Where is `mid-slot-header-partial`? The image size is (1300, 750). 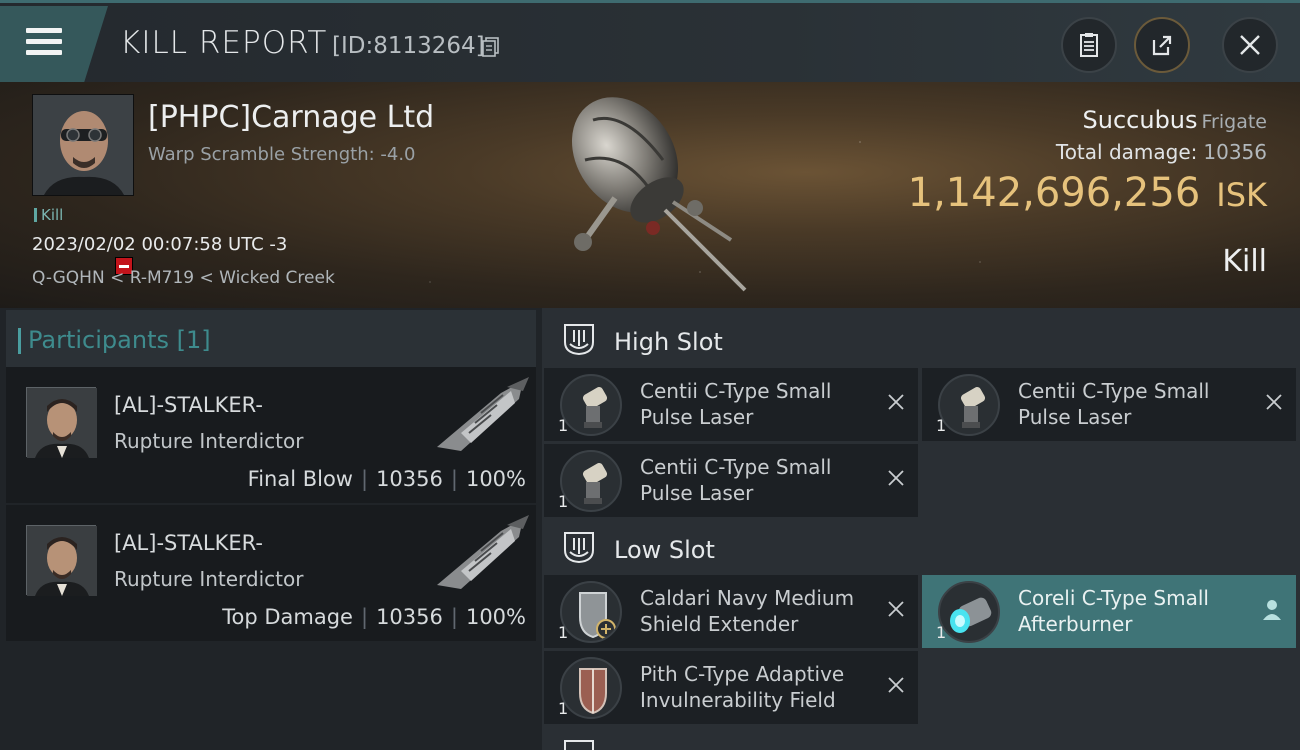
mid-slot-header-partial is located at coordinates (921, 739).